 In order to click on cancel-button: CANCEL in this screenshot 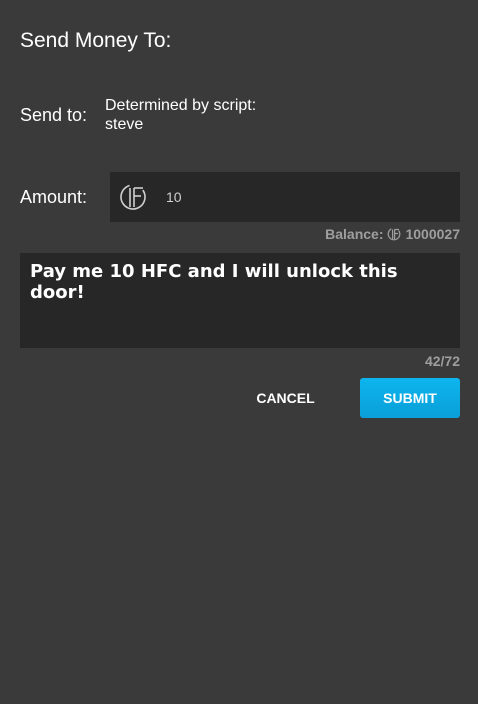, I will do `click(285, 398)`.